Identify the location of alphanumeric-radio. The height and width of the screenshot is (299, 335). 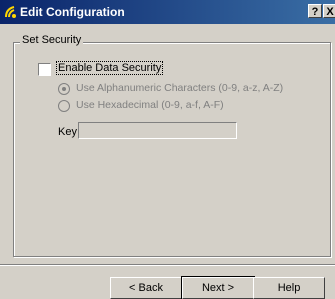
(64, 89).